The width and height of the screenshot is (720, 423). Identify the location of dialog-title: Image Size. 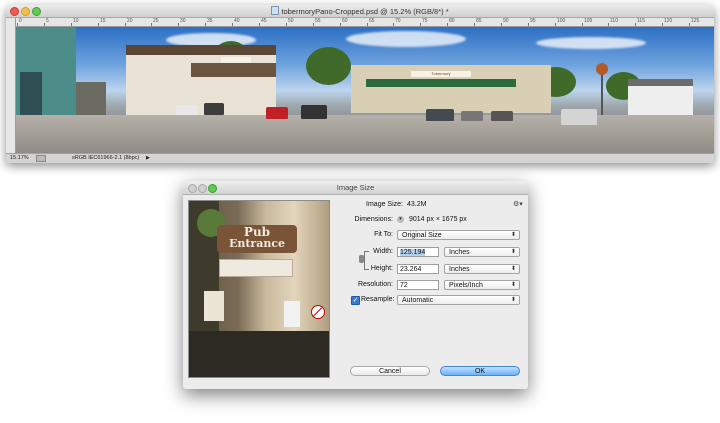
(355, 187).